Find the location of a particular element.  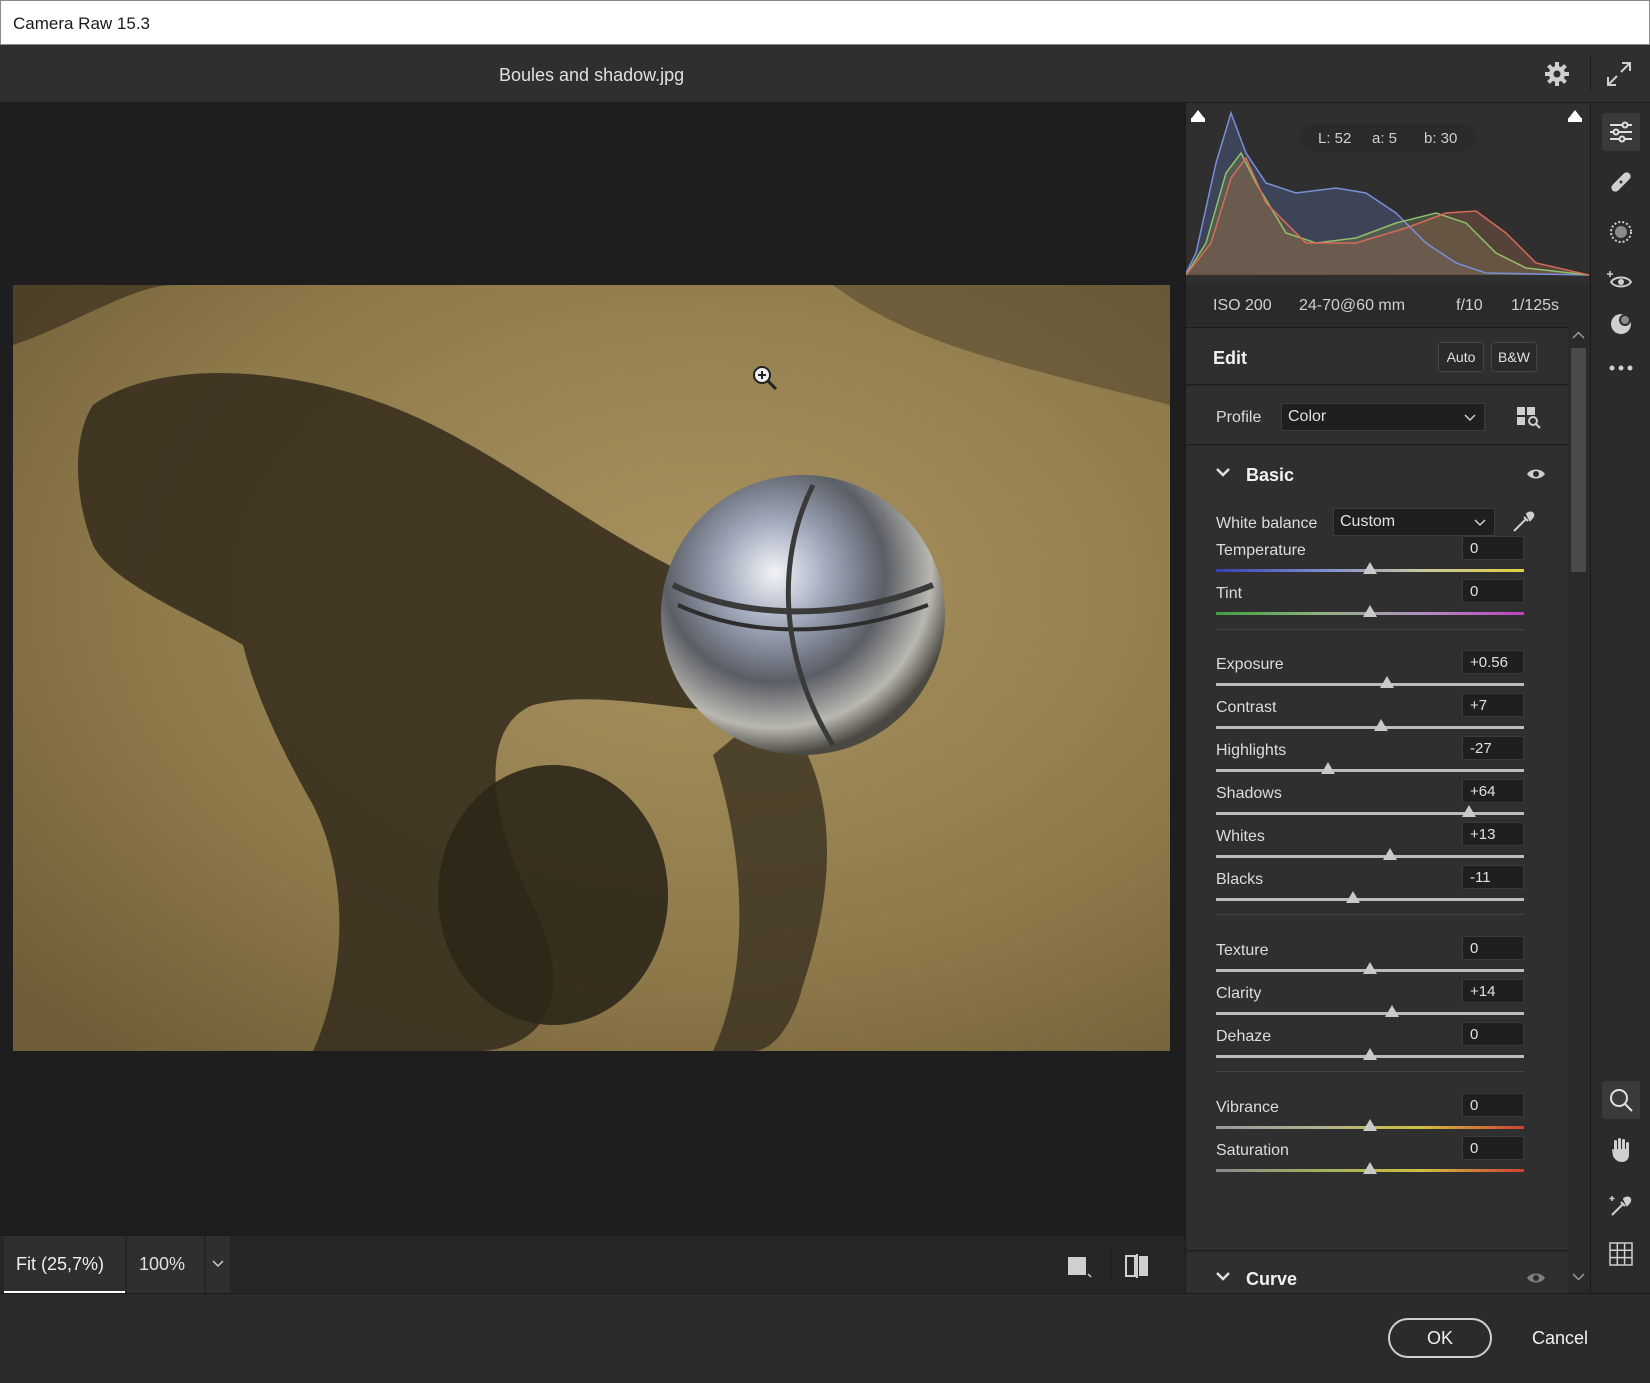

slider-value-input: +14 is located at coordinates (1493, 991).